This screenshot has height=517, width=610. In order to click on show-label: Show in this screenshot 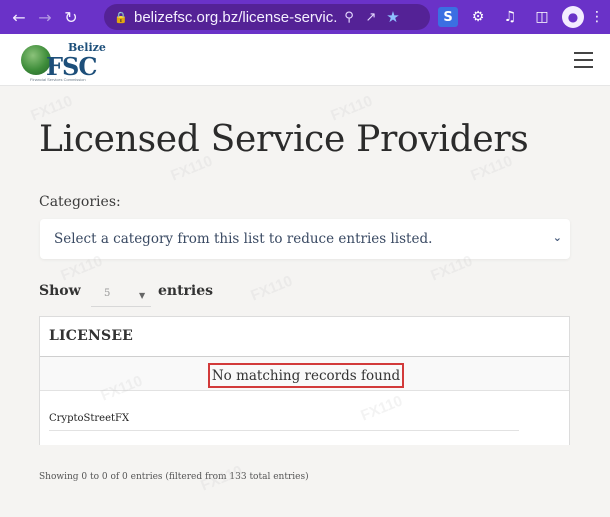, I will do `click(60, 291)`.